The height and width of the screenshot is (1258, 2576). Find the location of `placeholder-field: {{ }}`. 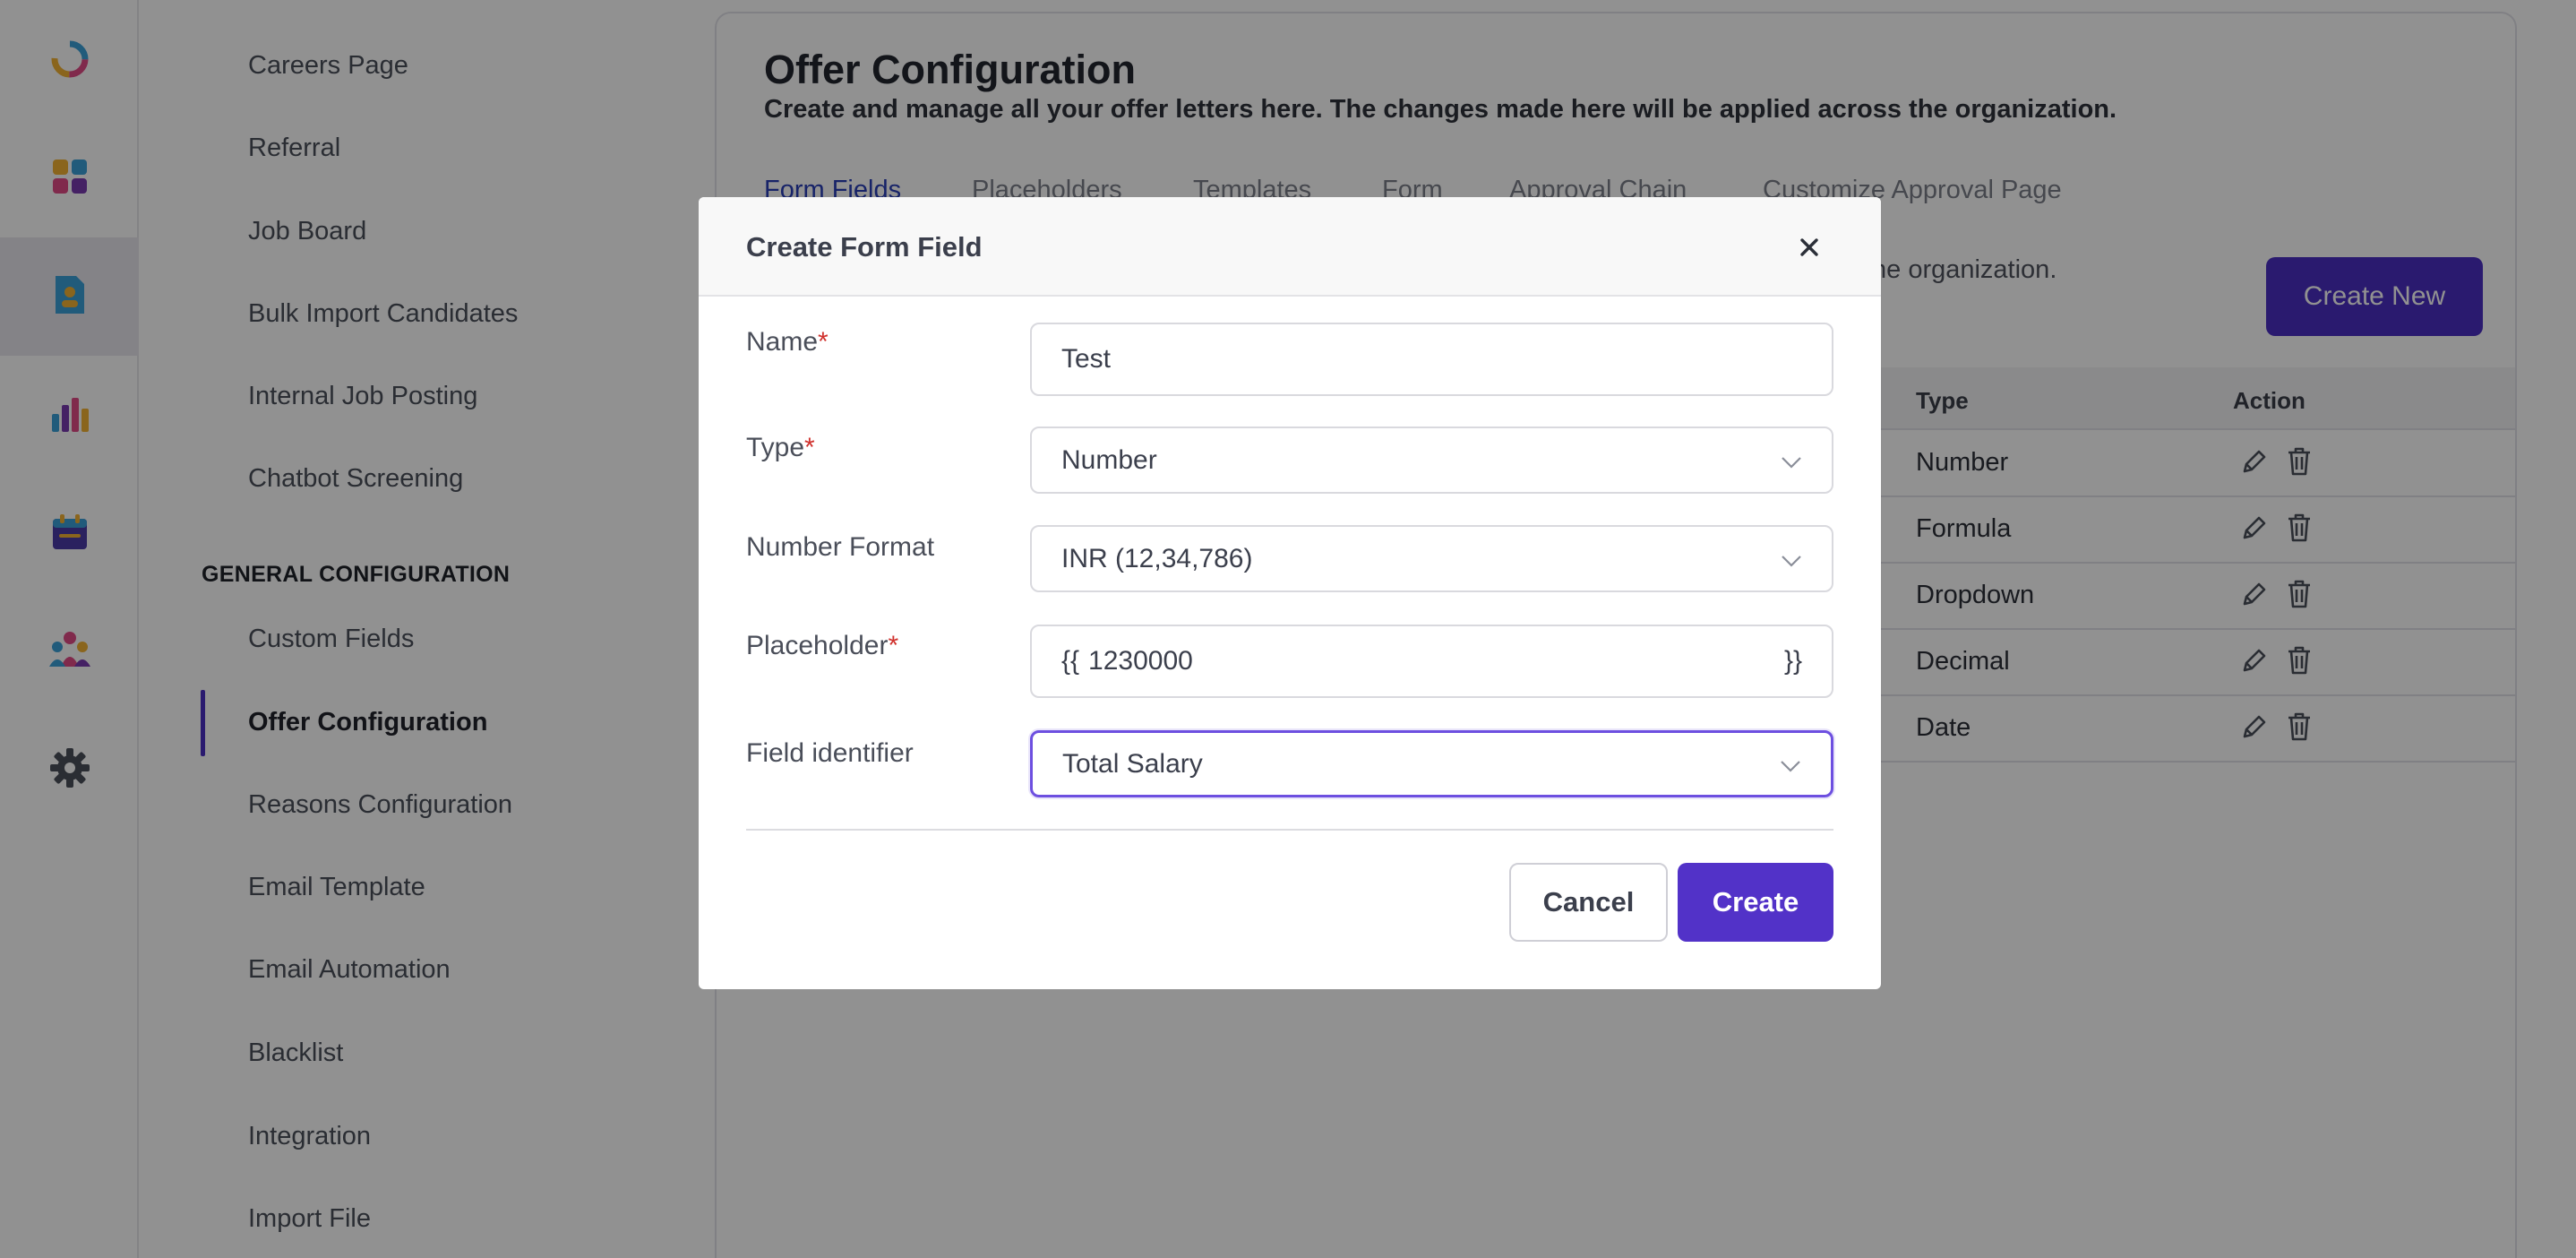

placeholder-field: {{ }} is located at coordinates (1431, 661).